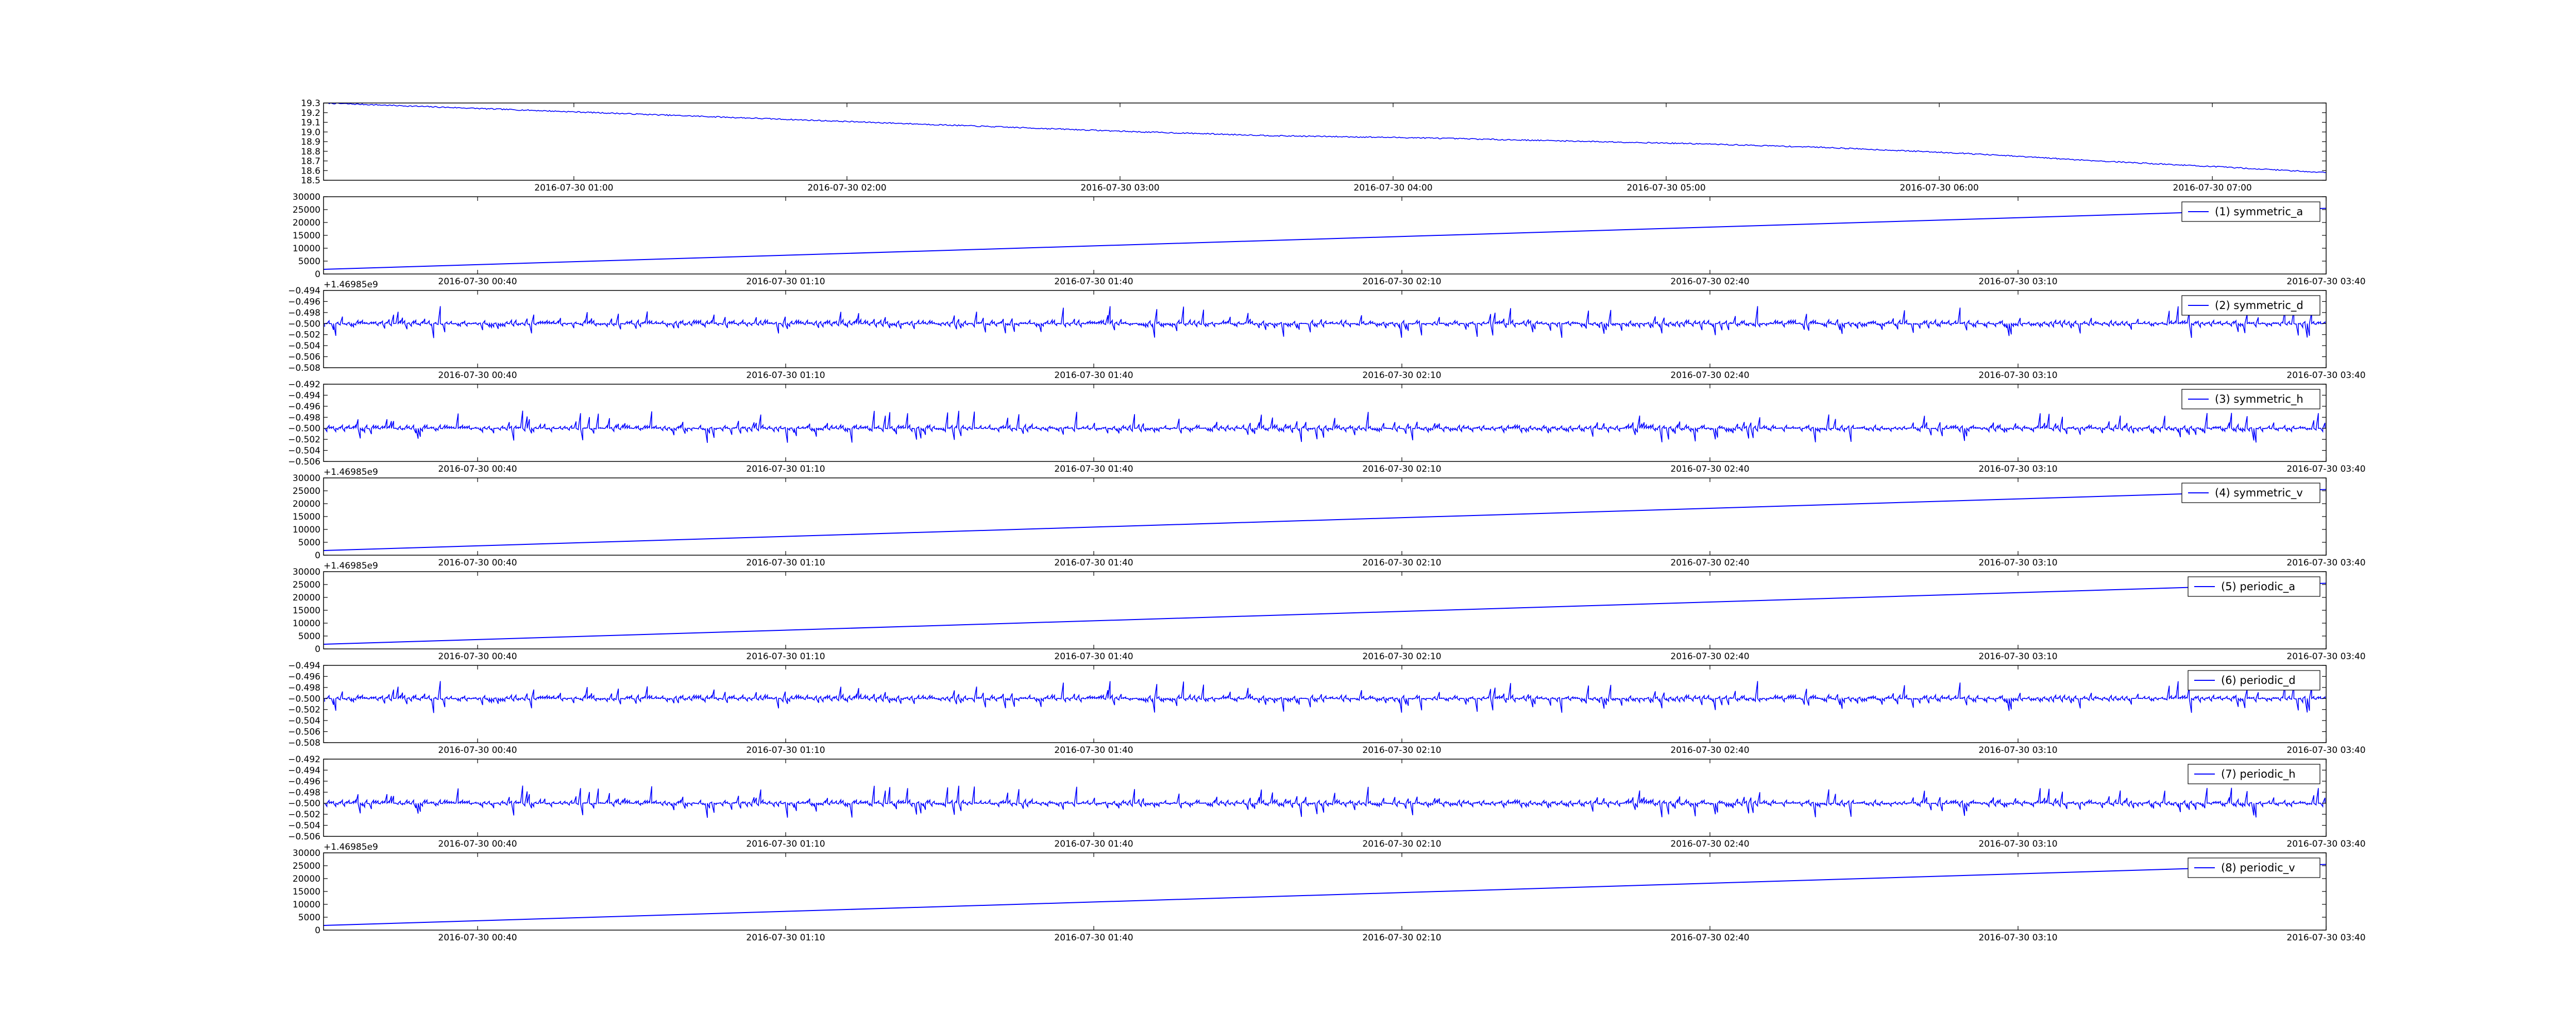 This screenshot has height=1030, width=2576. I want to click on y-tick-label: 30000, so click(306, 854).